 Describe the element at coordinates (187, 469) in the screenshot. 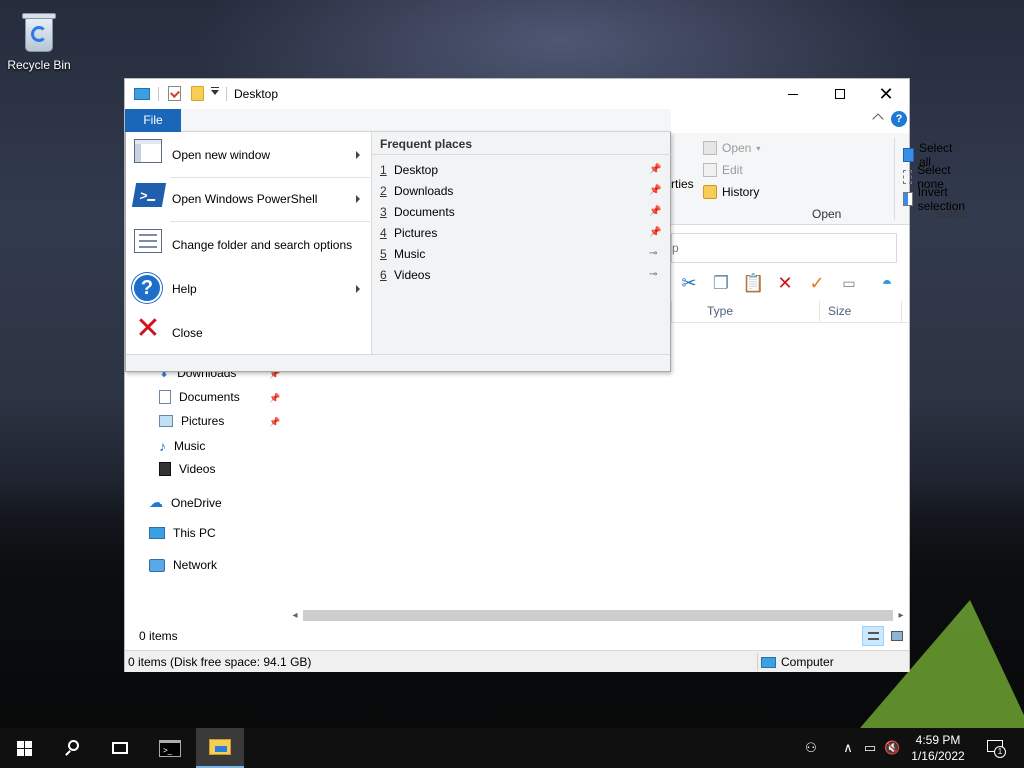

I see `nav-item-videos: Videos` at that location.